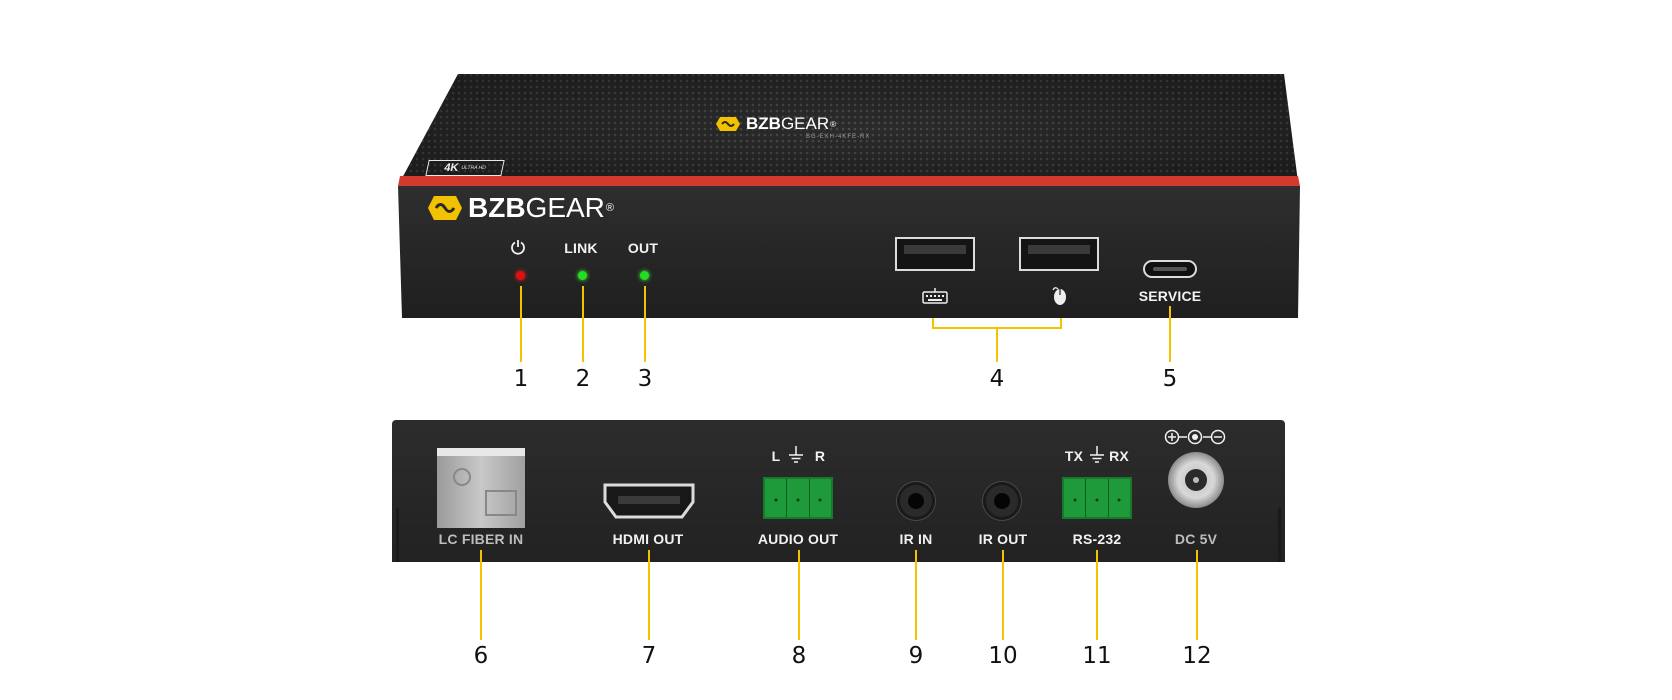  I want to click on badge-ultra-hd: ULTRA HD, so click(473, 168).